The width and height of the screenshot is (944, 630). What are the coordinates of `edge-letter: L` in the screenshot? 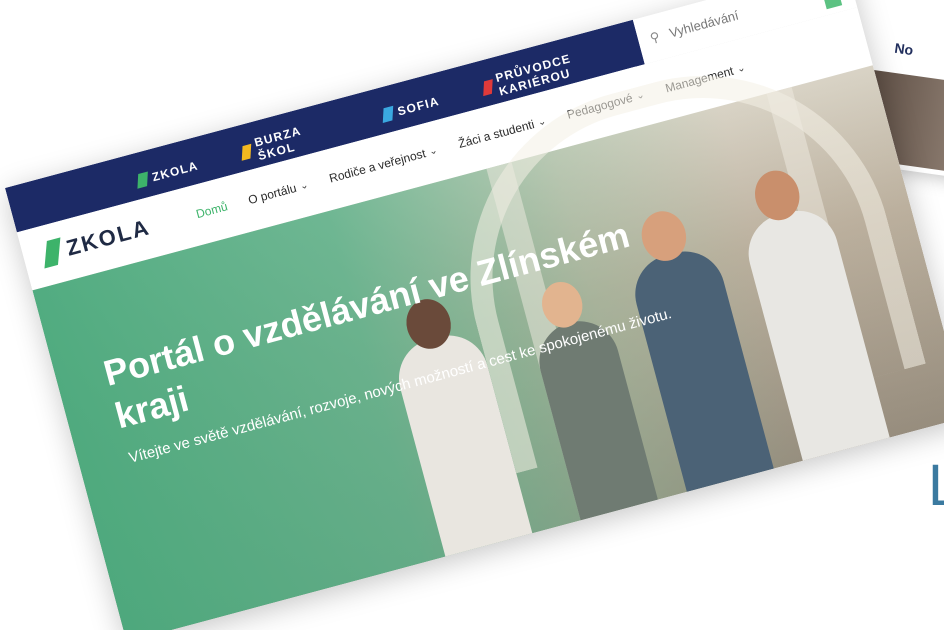 It's located at (936, 485).